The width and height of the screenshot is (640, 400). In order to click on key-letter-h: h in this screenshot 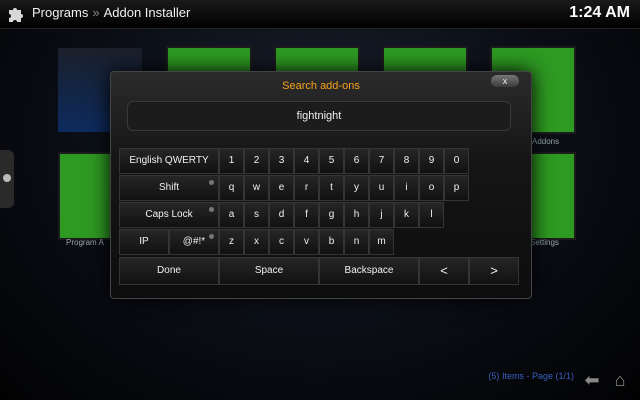, I will do `click(356, 215)`.